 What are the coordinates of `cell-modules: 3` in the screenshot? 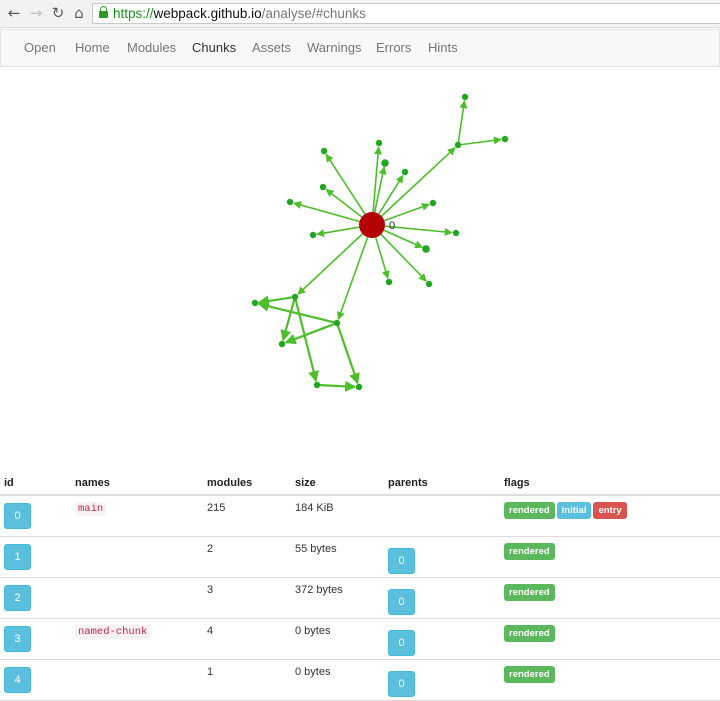 It's located at (247, 598).